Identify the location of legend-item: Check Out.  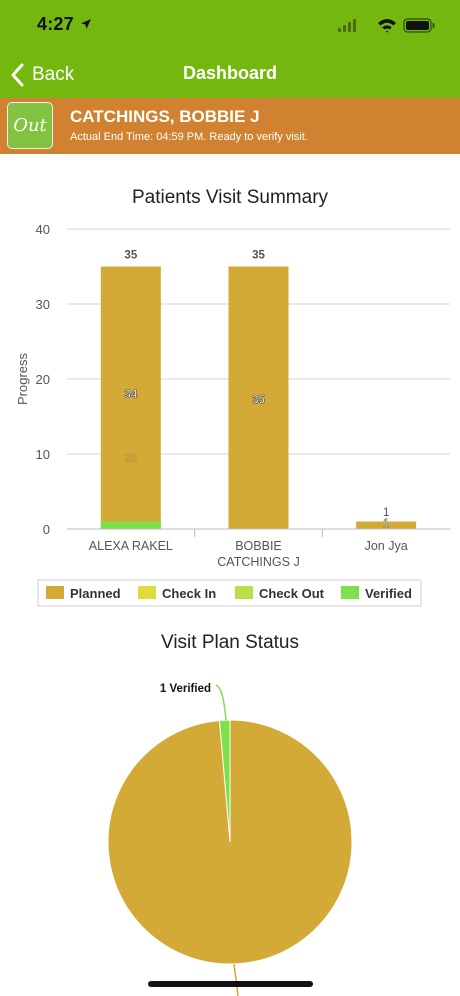
(280, 593).